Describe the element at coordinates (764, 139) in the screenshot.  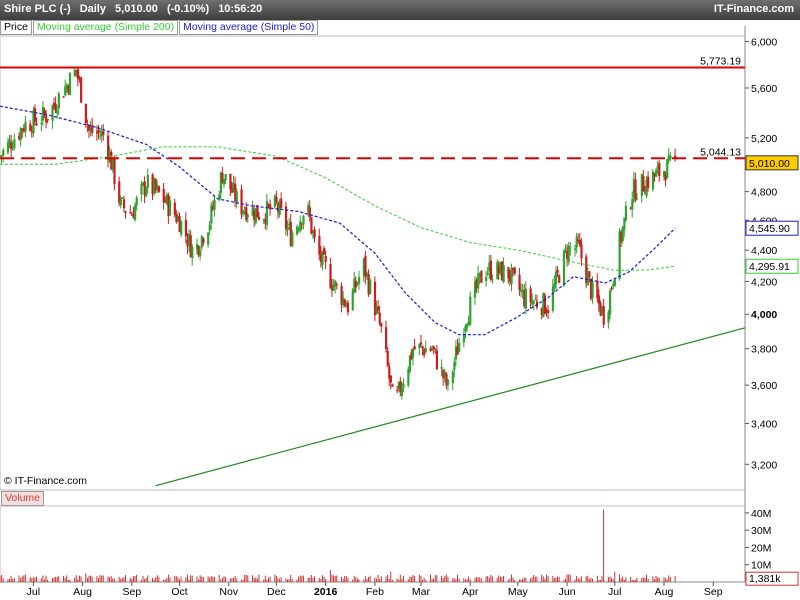
I see `y-tick-label: 5,200` at that location.